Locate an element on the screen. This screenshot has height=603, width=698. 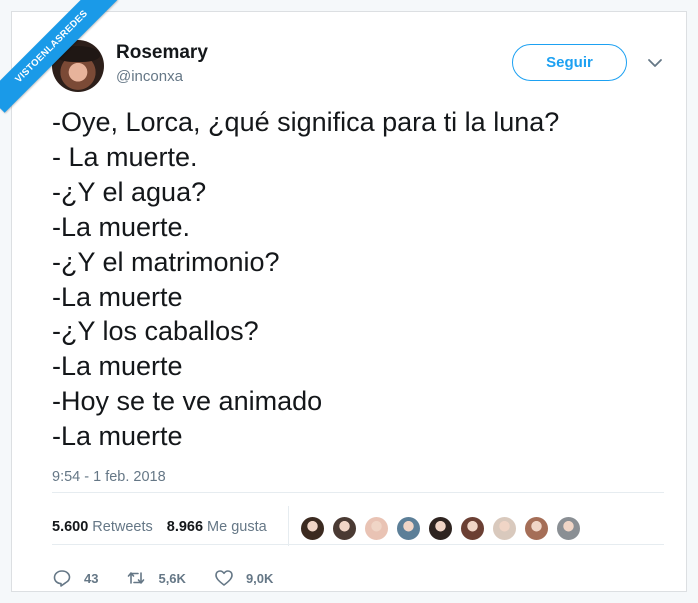
likes-stat: 8.966 Me gusta is located at coordinates (217, 527).